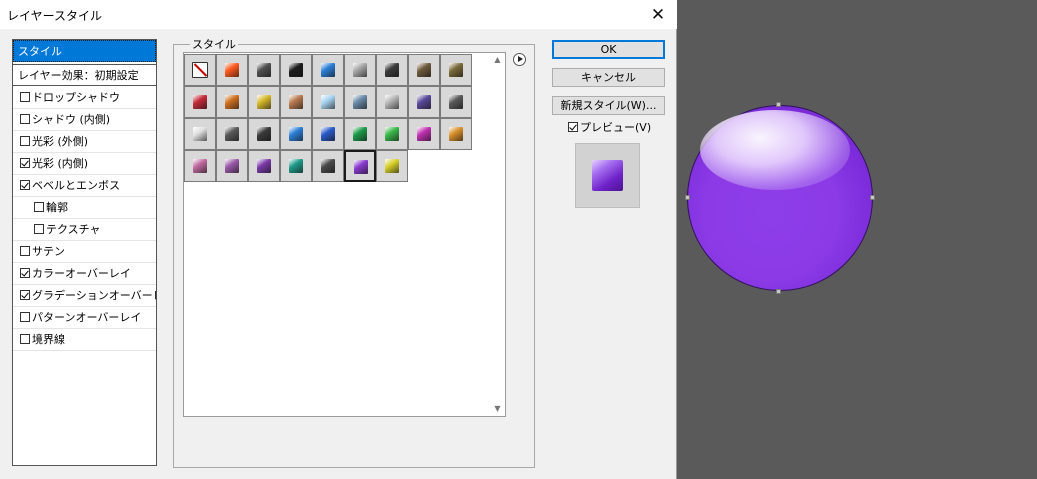 The width and height of the screenshot is (1037, 479). What do you see at coordinates (497, 60) in the screenshot?
I see `scroll-up-icon: ▲` at bounding box center [497, 60].